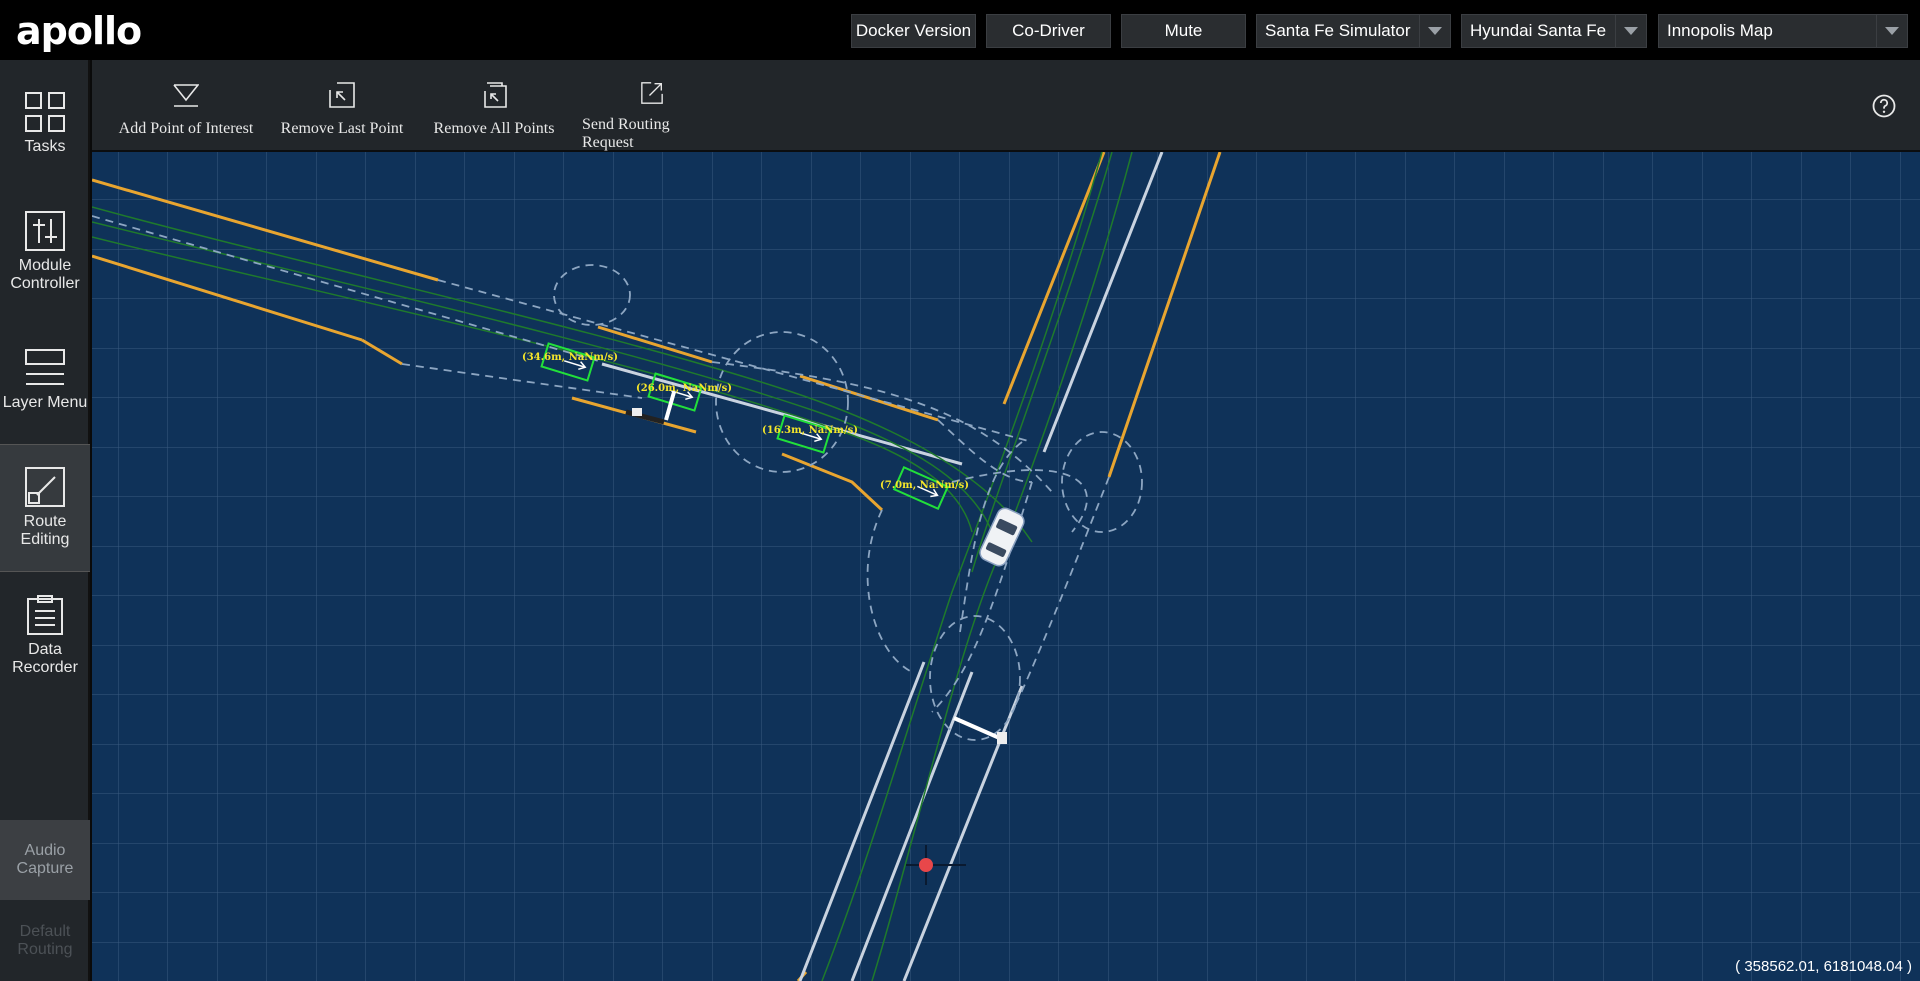 The image size is (1920, 981). Describe the element at coordinates (652, 93) in the screenshot. I see `send-routing-icon` at that location.